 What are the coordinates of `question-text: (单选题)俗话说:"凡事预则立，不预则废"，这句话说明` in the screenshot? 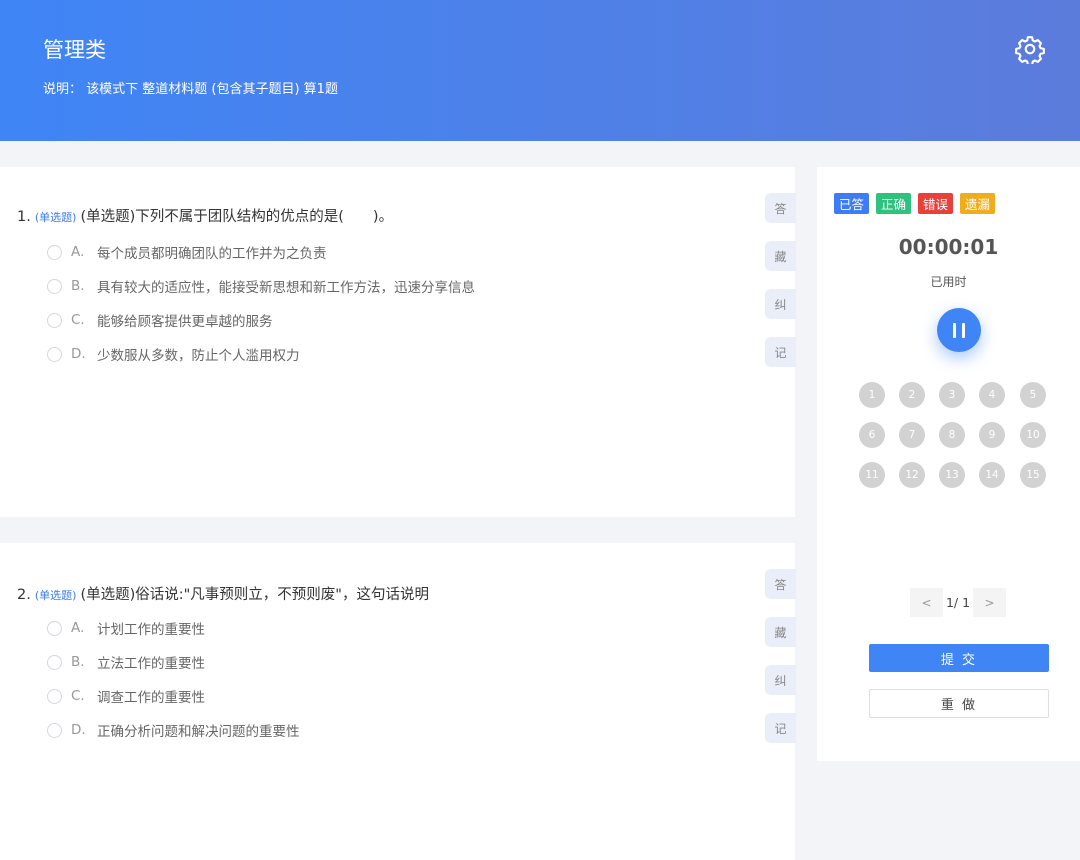 It's located at (254, 595).